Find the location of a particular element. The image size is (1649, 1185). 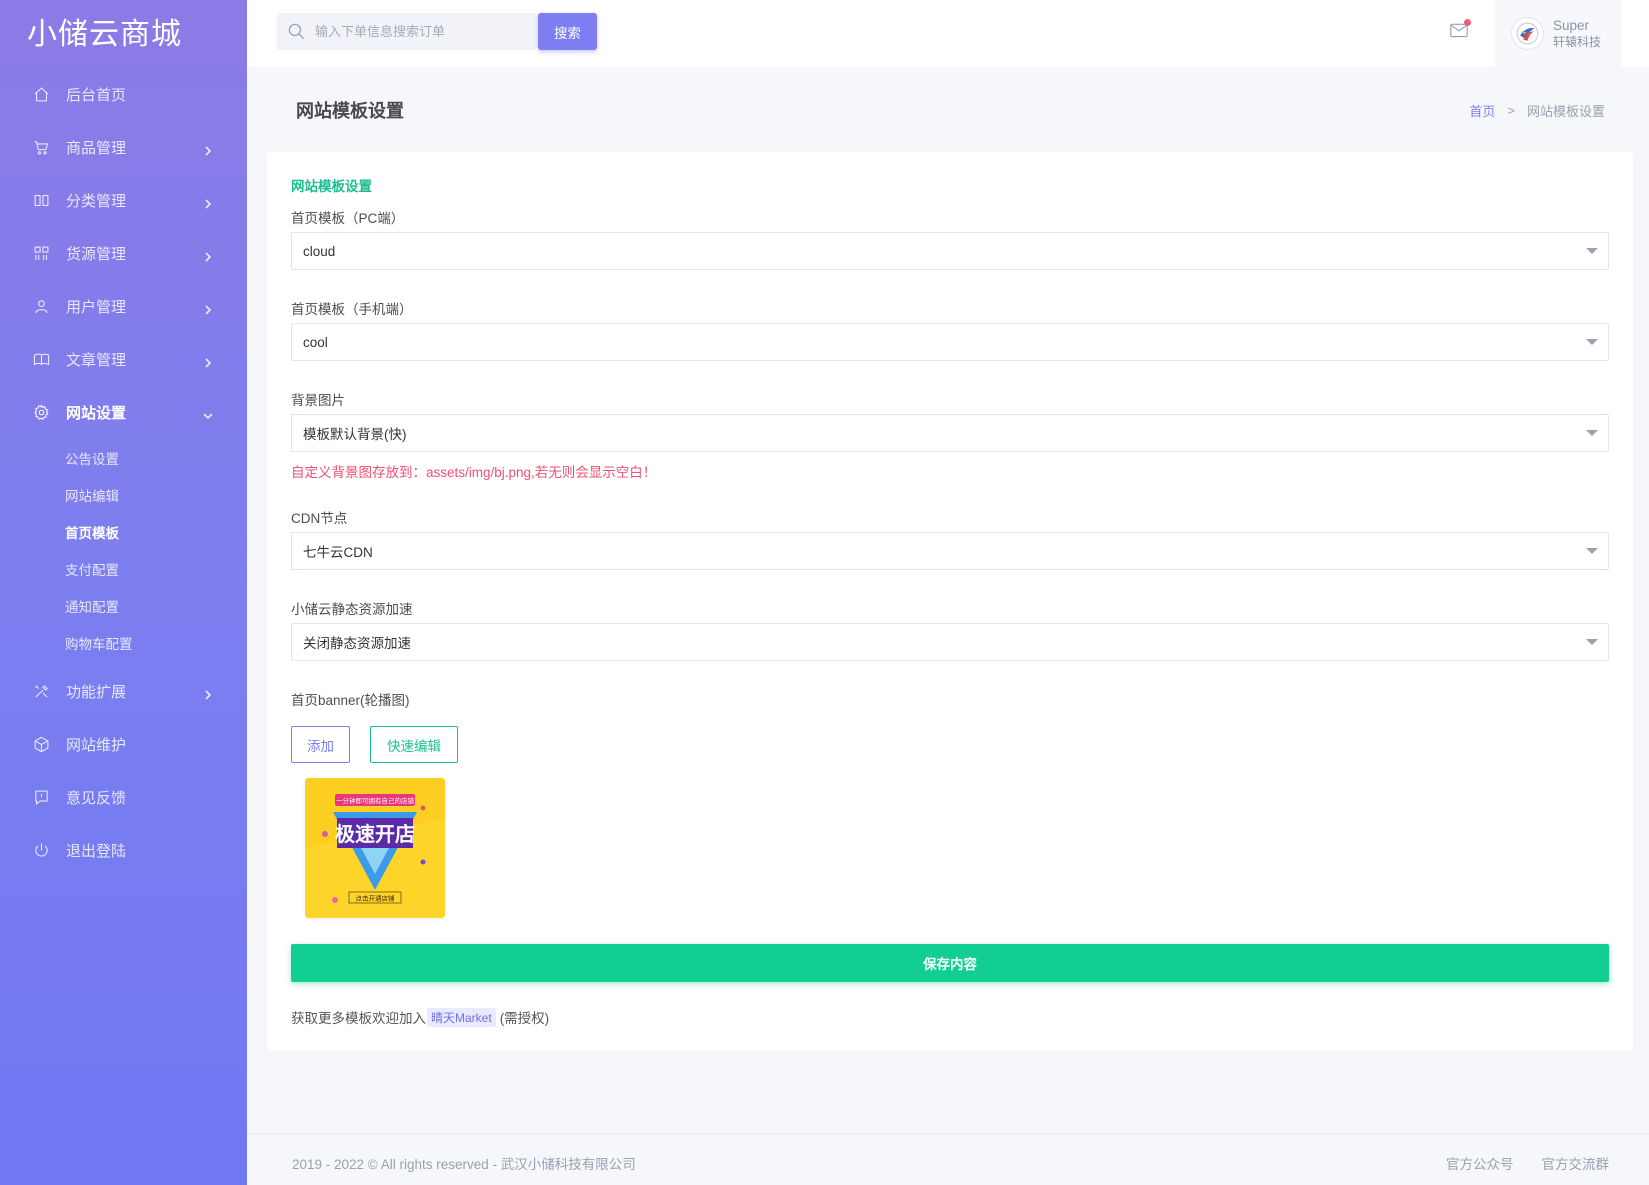

sidebar-item-feedback: 意见反馈 is located at coordinates (123, 797).